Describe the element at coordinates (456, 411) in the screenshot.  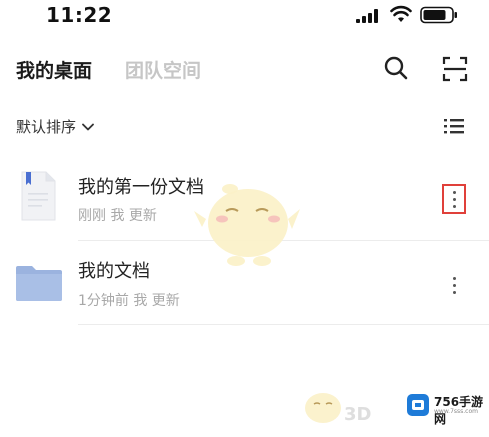
I see `brand-url: www.7sss.com` at that location.